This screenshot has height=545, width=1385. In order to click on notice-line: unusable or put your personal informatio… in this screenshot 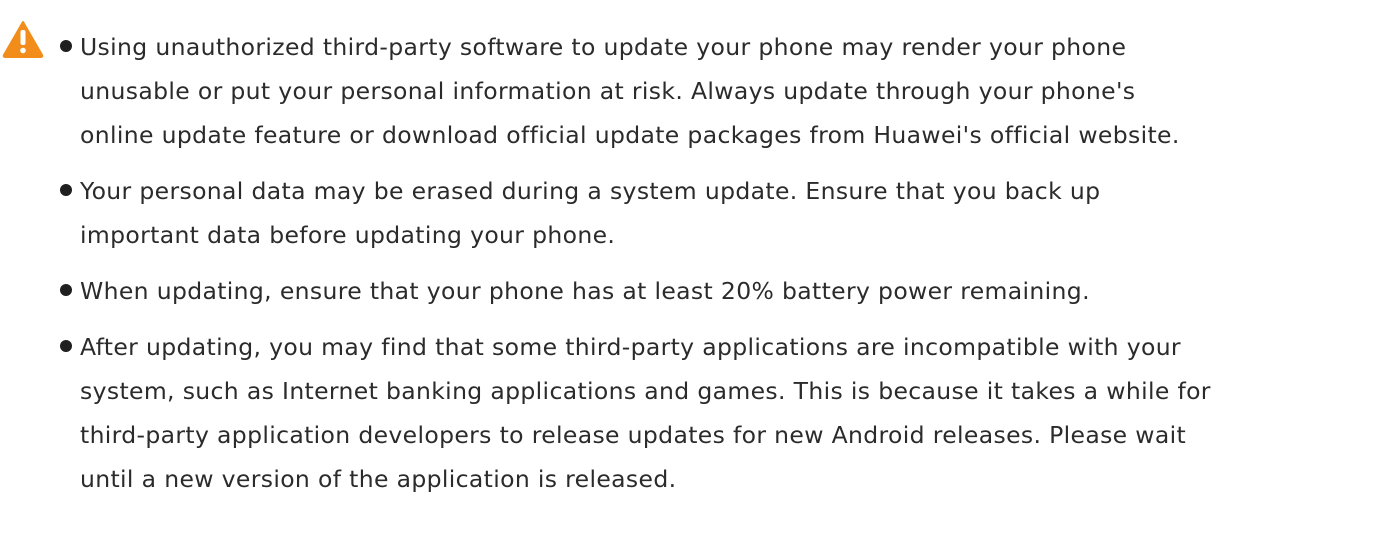, I will do `click(608, 91)`.